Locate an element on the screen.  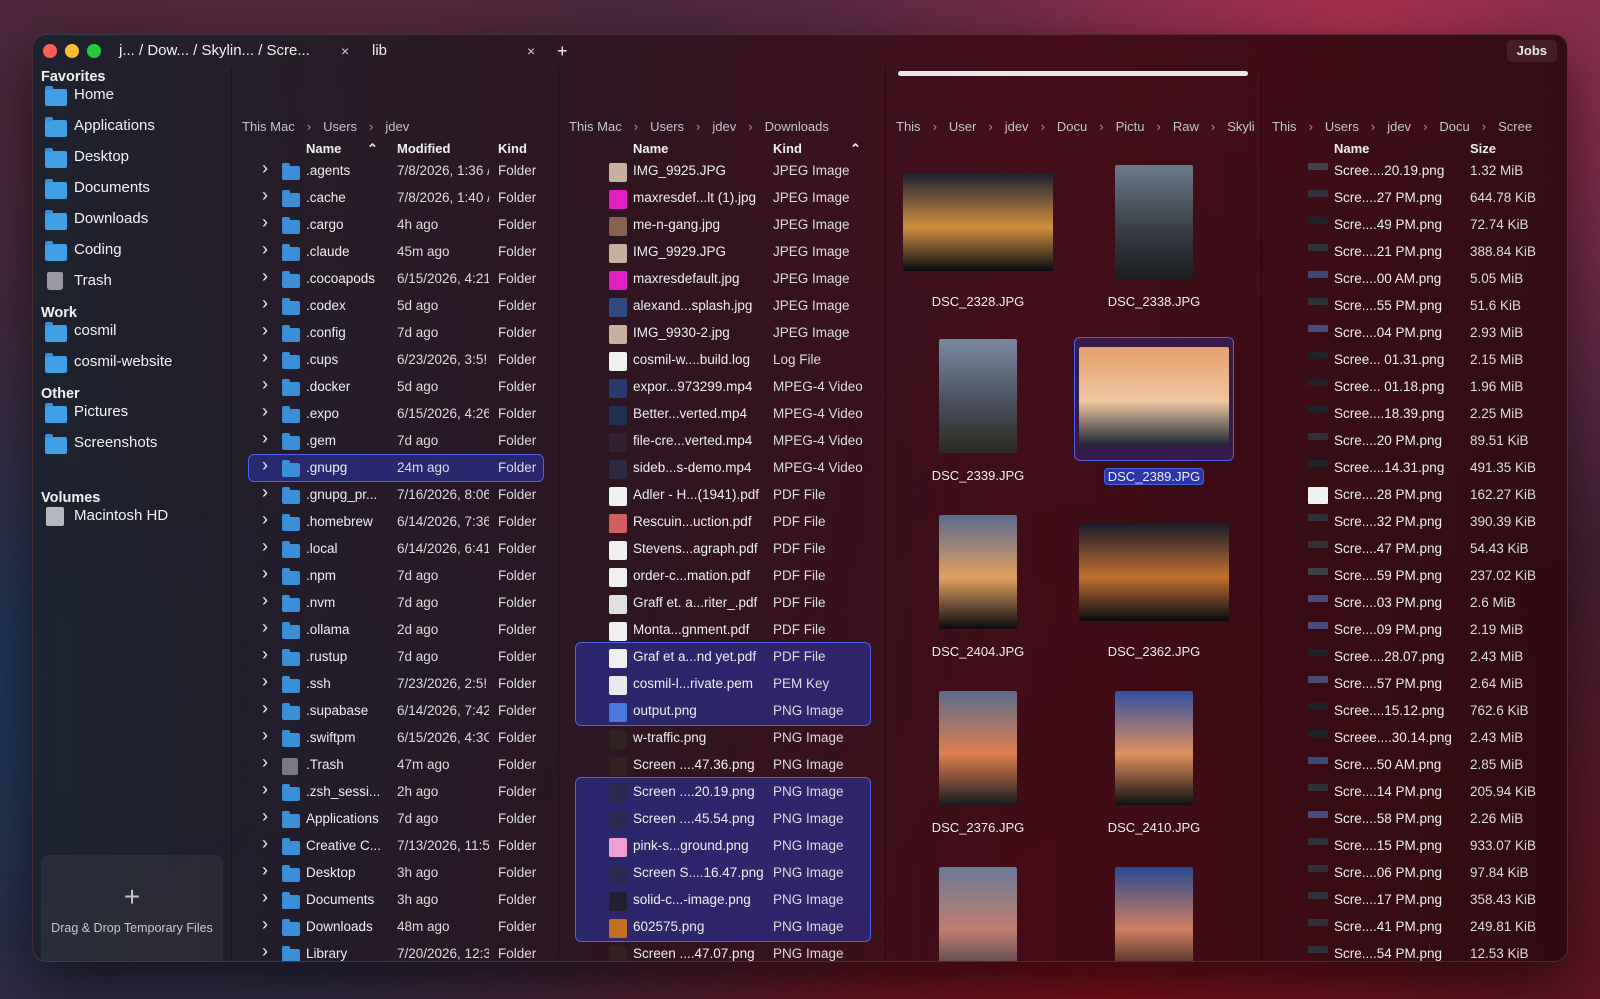
sidebar-item-documents: Documents is located at coordinates (135, 189).